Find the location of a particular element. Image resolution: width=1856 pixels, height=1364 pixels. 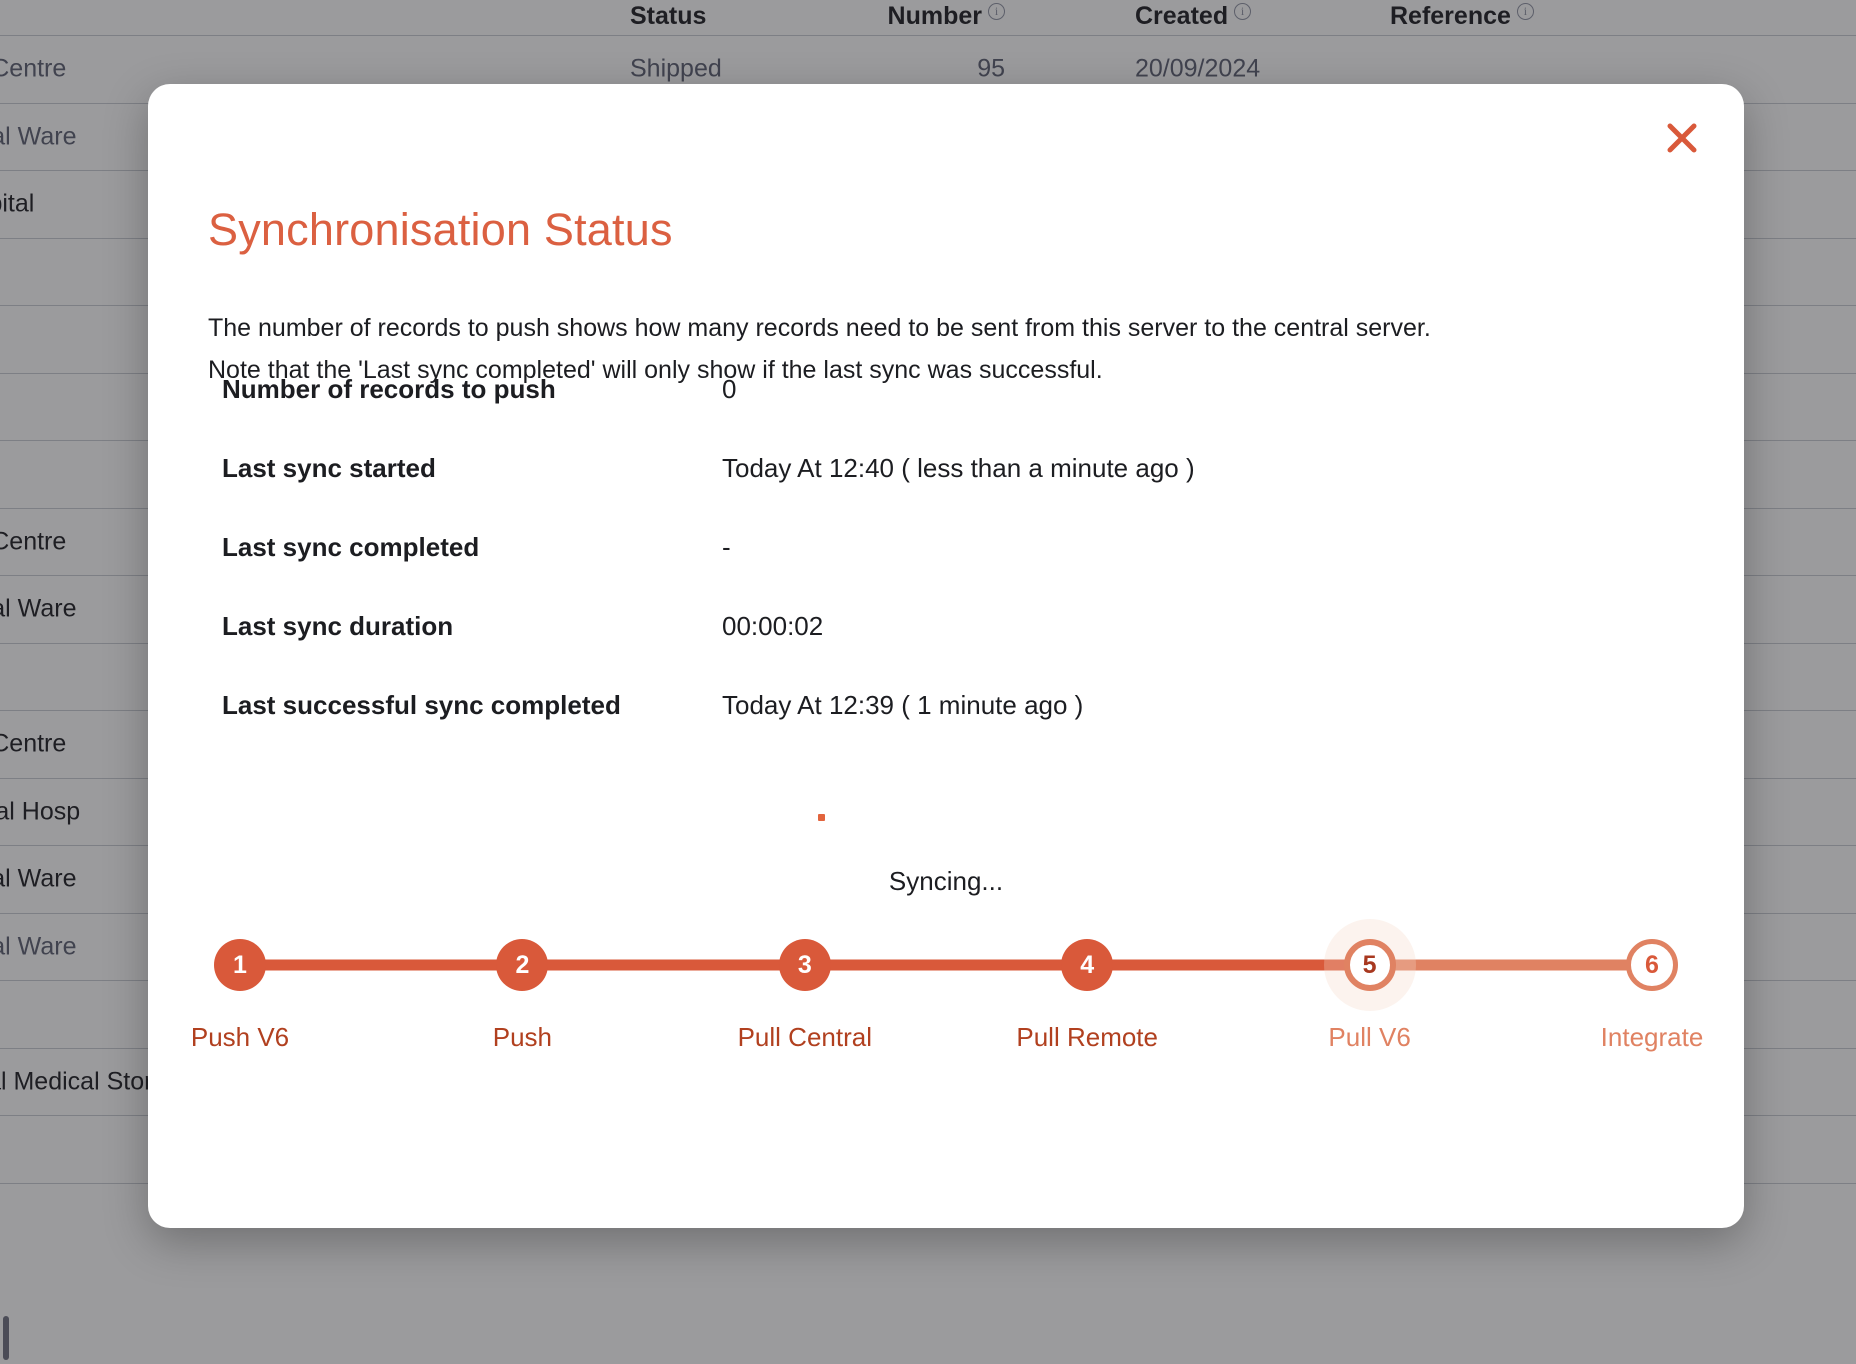

stepper-step-number: 1 is located at coordinates (240, 965).